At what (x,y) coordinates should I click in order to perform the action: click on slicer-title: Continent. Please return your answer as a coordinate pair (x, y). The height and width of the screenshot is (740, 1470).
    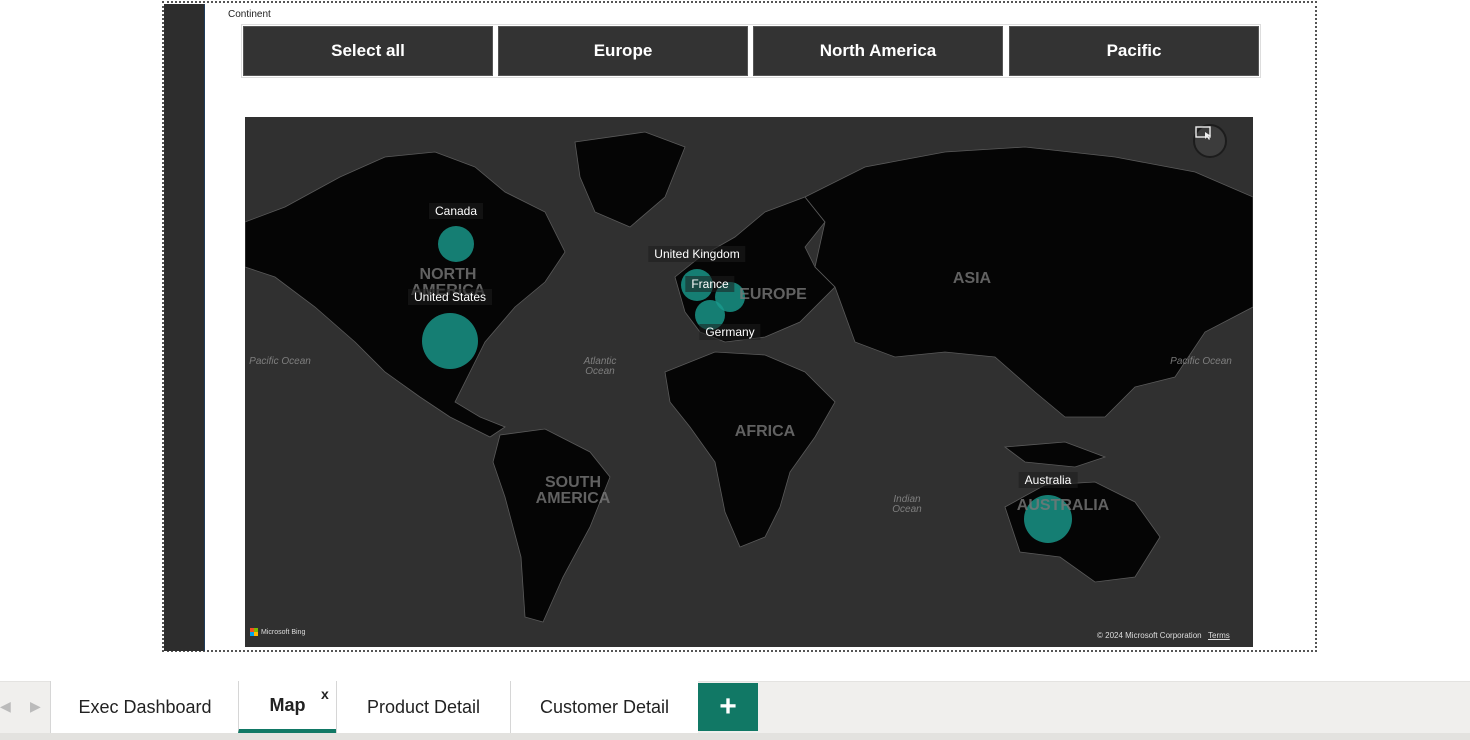
    Looking at the image, I should click on (249, 14).